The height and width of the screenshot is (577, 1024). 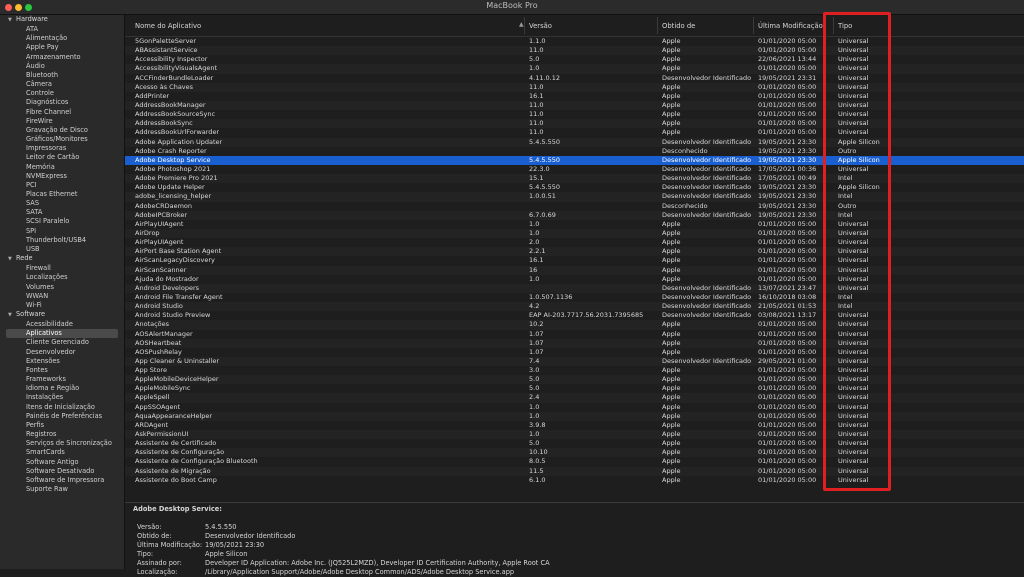 What do you see at coordinates (542, 214) in the screenshot?
I see `cell-version: 6.7.0.69` at bounding box center [542, 214].